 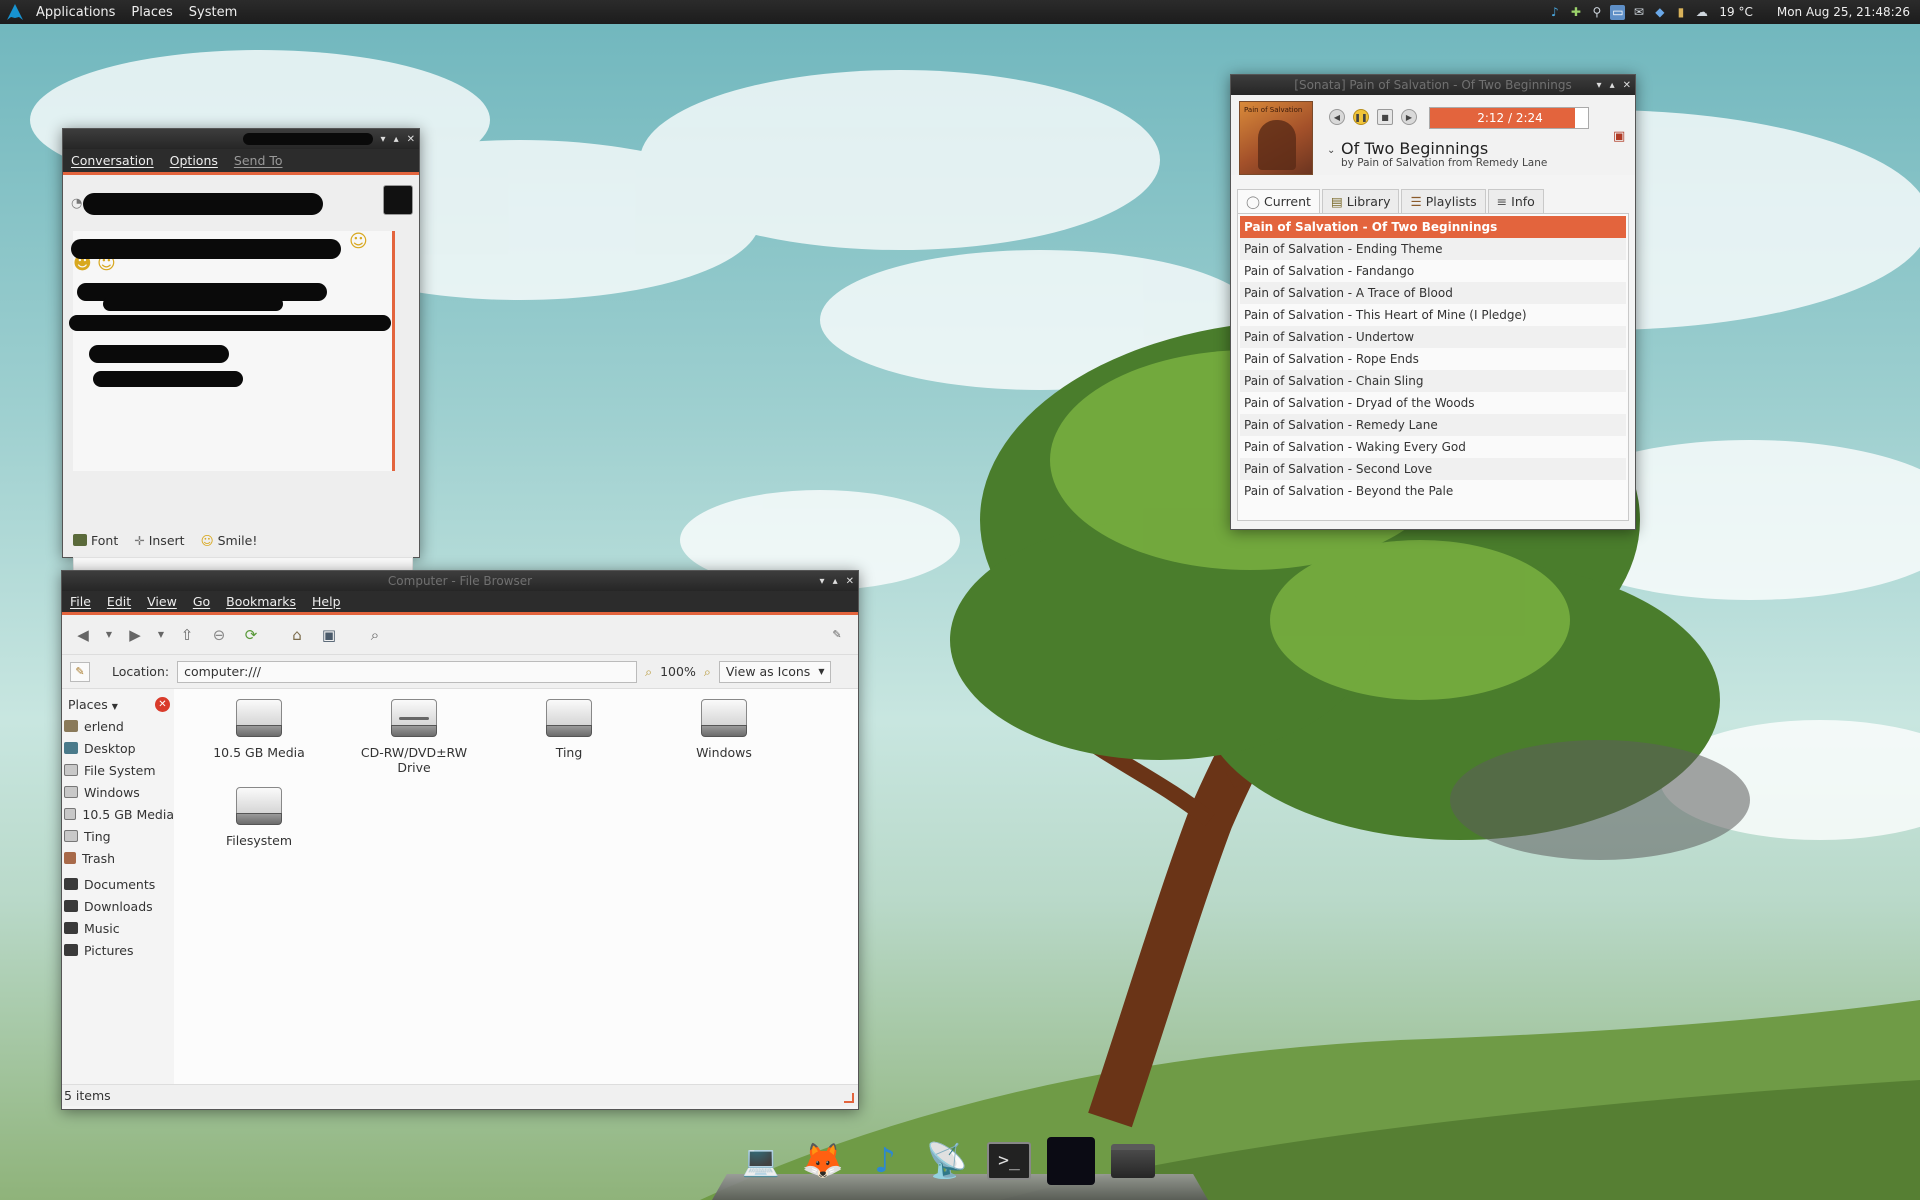 What do you see at coordinates (118, 884) in the screenshot?
I see `sidebar-item-documents: Documents` at bounding box center [118, 884].